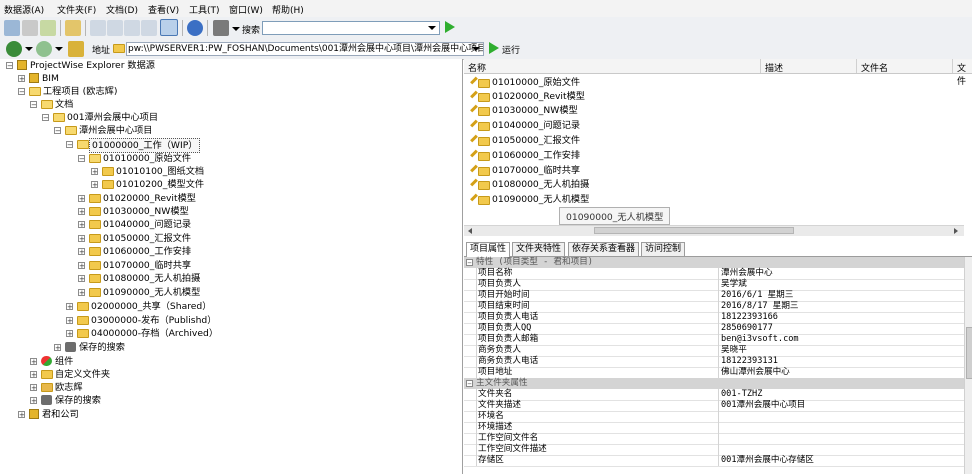 This screenshot has width=972, height=474. Describe the element at coordinates (470, 231) in the screenshot. I see `scroll-left-icon` at that location.